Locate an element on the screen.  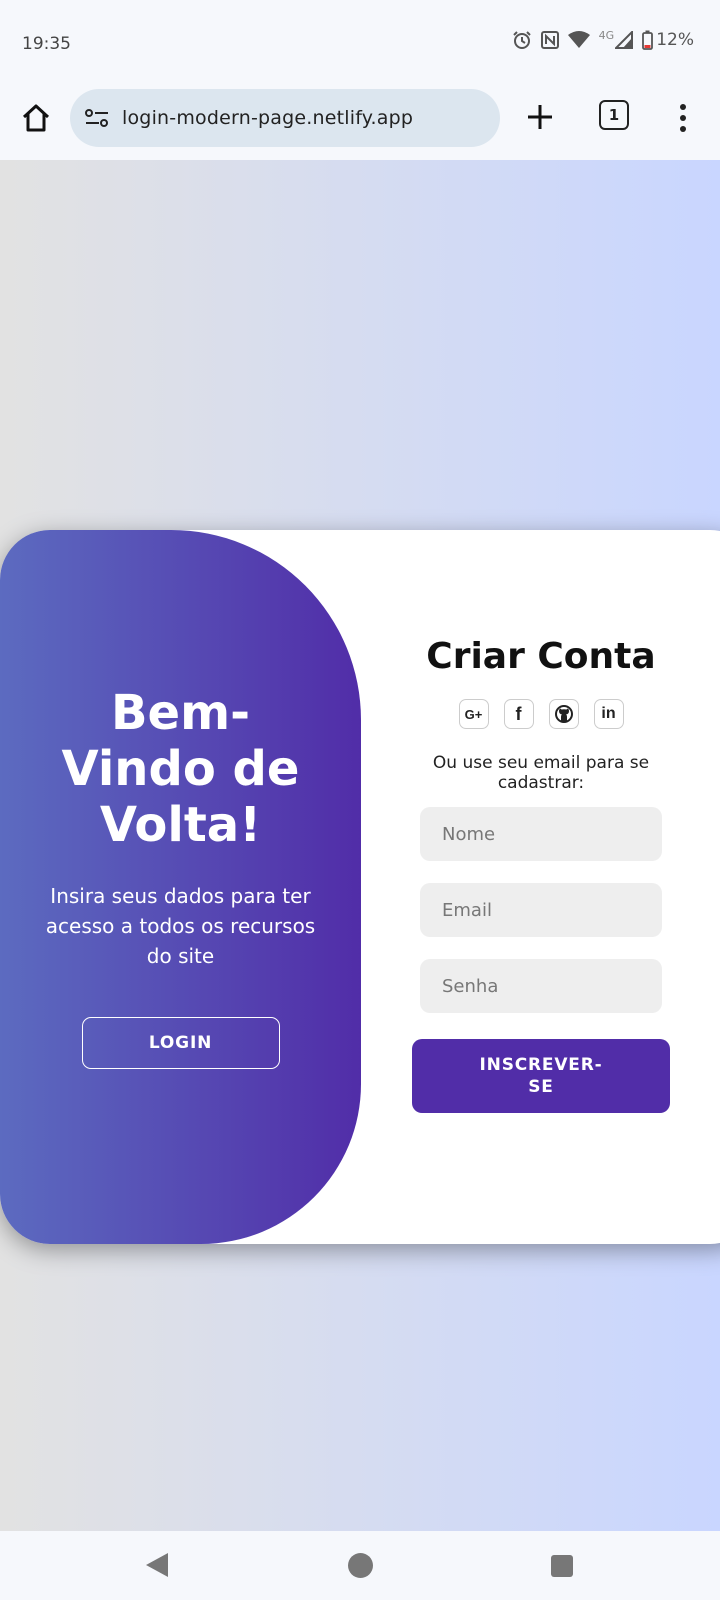
wifi-icon is located at coordinates (578, 39).